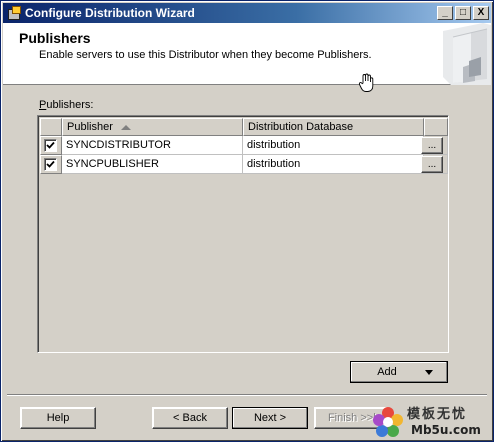 This screenshot has width=494, height=442. What do you see at coordinates (125, 127) in the screenshot?
I see `sort-ascending-icon` at bounding box center [125, 127].